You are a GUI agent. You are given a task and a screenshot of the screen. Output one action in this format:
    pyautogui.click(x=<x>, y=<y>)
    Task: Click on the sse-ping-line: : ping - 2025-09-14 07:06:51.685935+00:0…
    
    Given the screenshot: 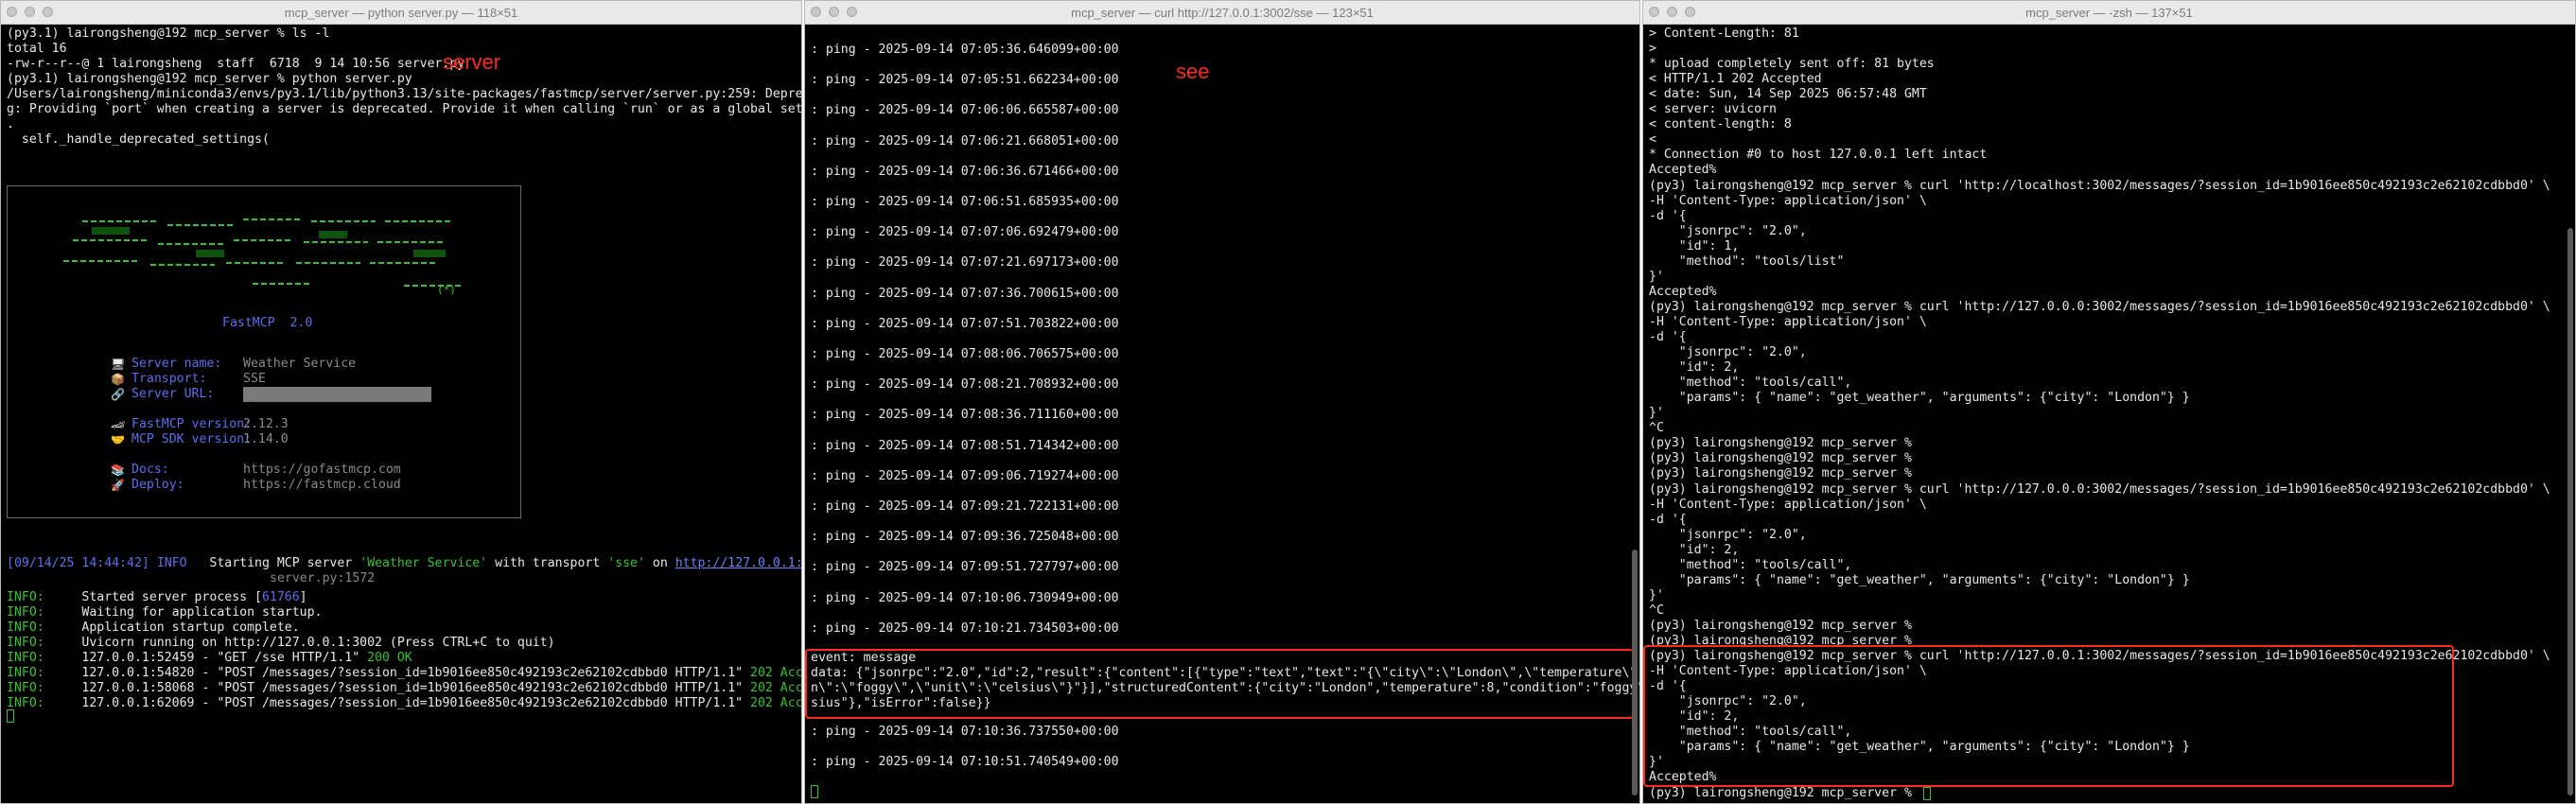 What is the action you would take?
    pyautogui.click(x=965, y=202)
    